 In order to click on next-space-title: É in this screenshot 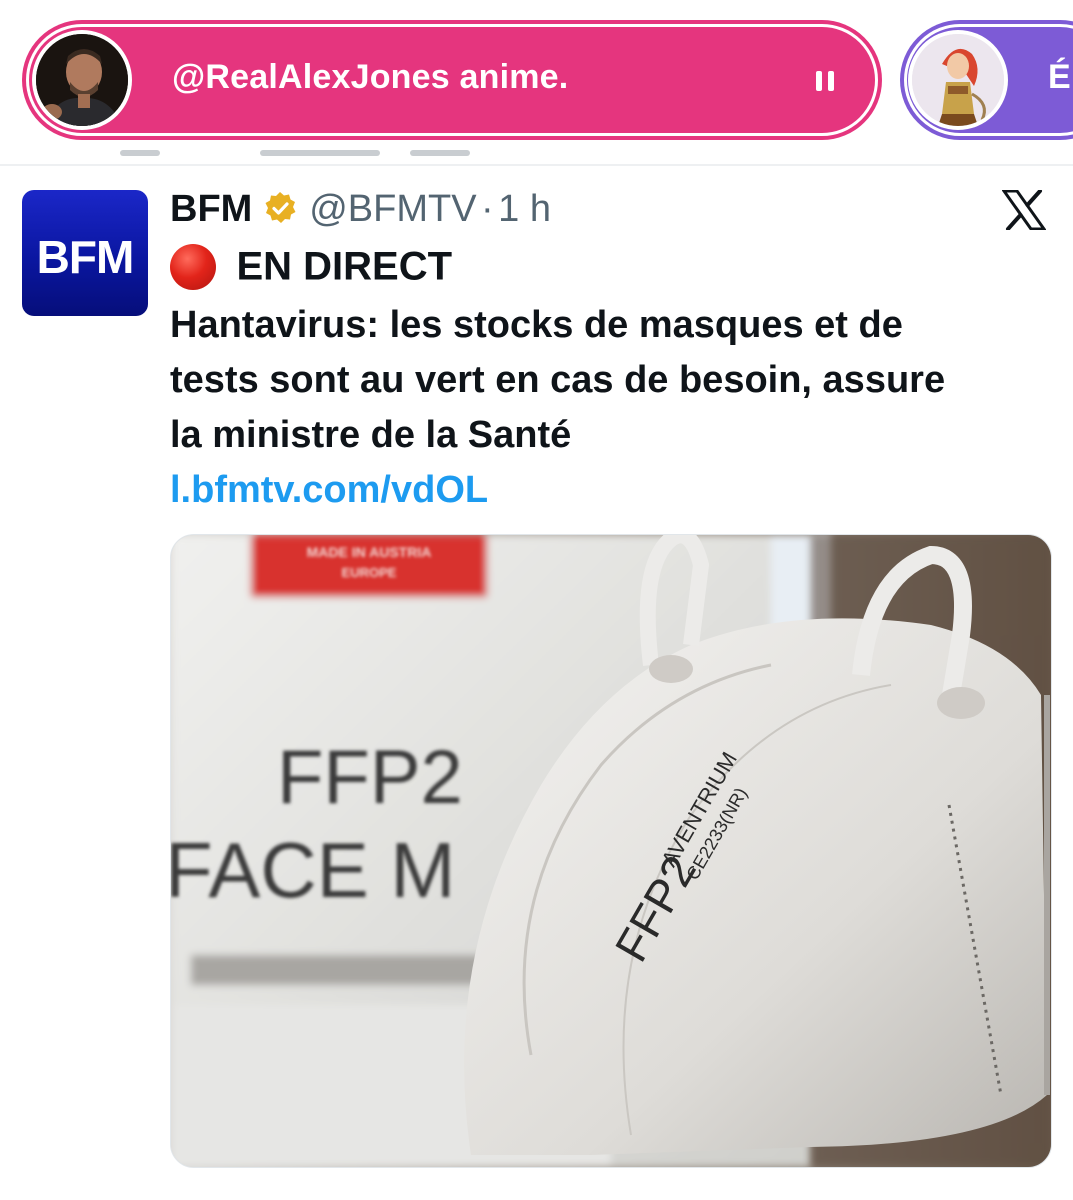, I will do `click(1059, 77)`.